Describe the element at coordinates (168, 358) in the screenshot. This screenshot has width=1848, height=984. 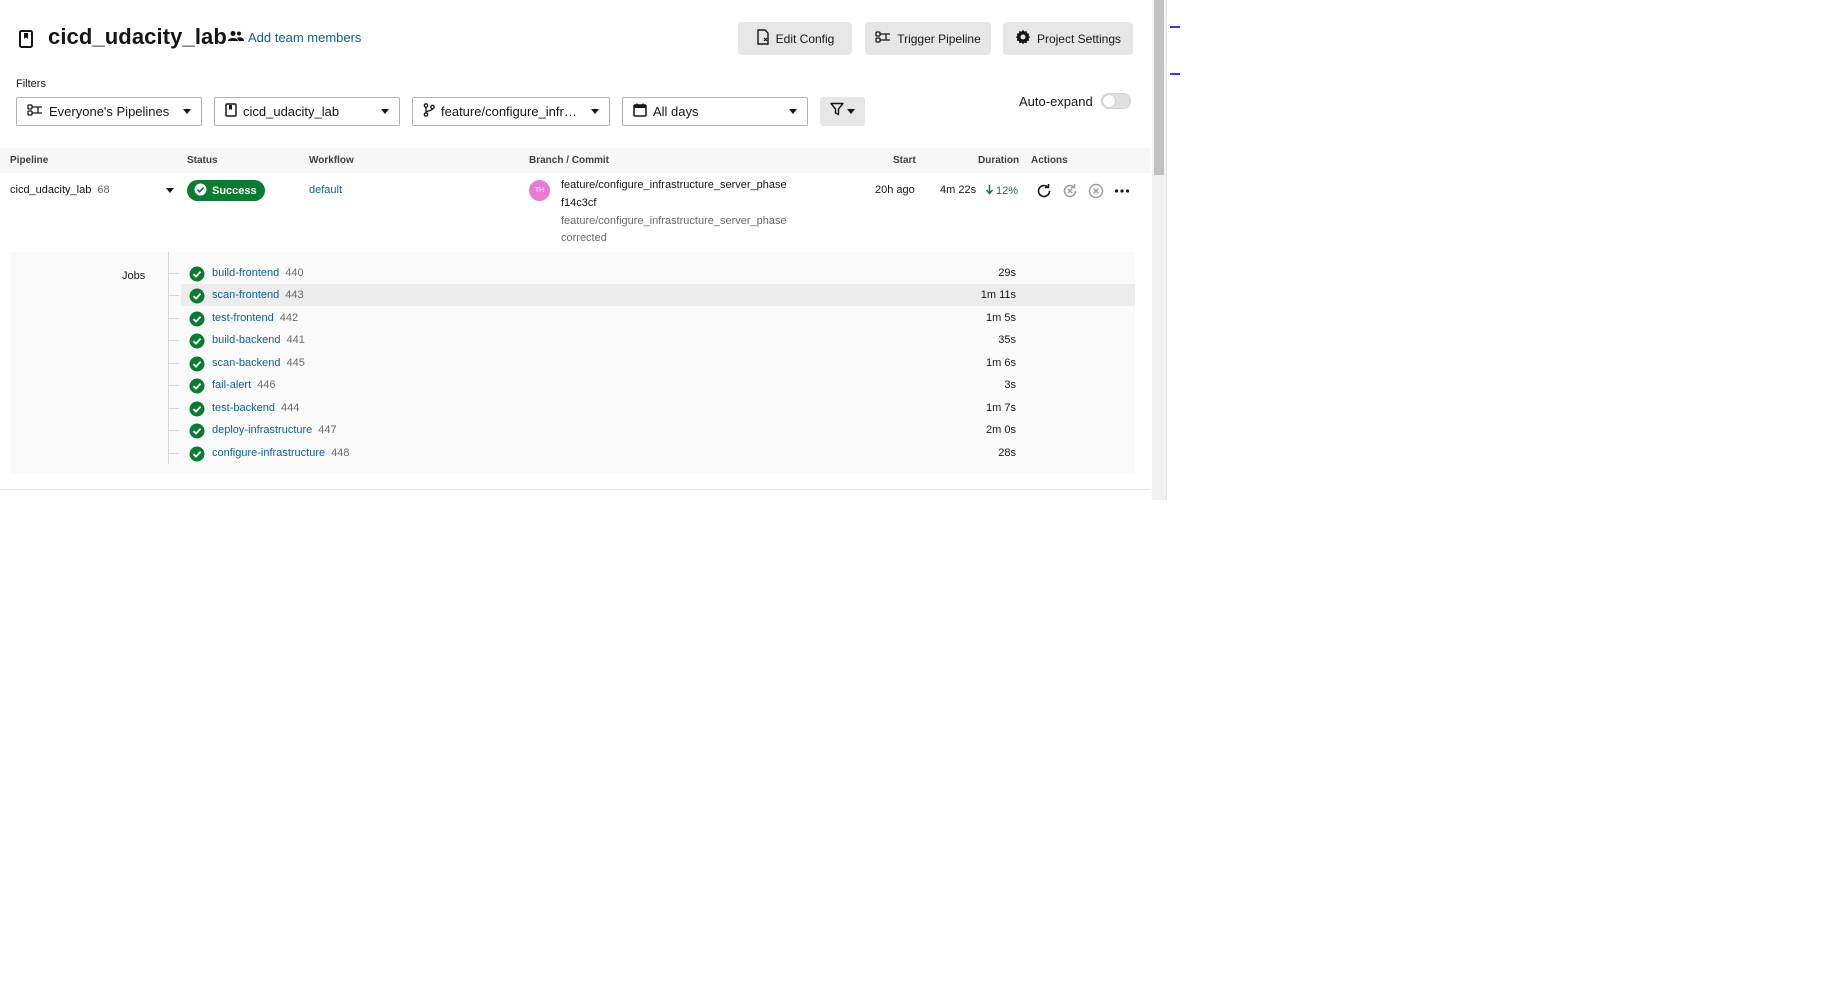
I see `jobs-tree-line` at that location.